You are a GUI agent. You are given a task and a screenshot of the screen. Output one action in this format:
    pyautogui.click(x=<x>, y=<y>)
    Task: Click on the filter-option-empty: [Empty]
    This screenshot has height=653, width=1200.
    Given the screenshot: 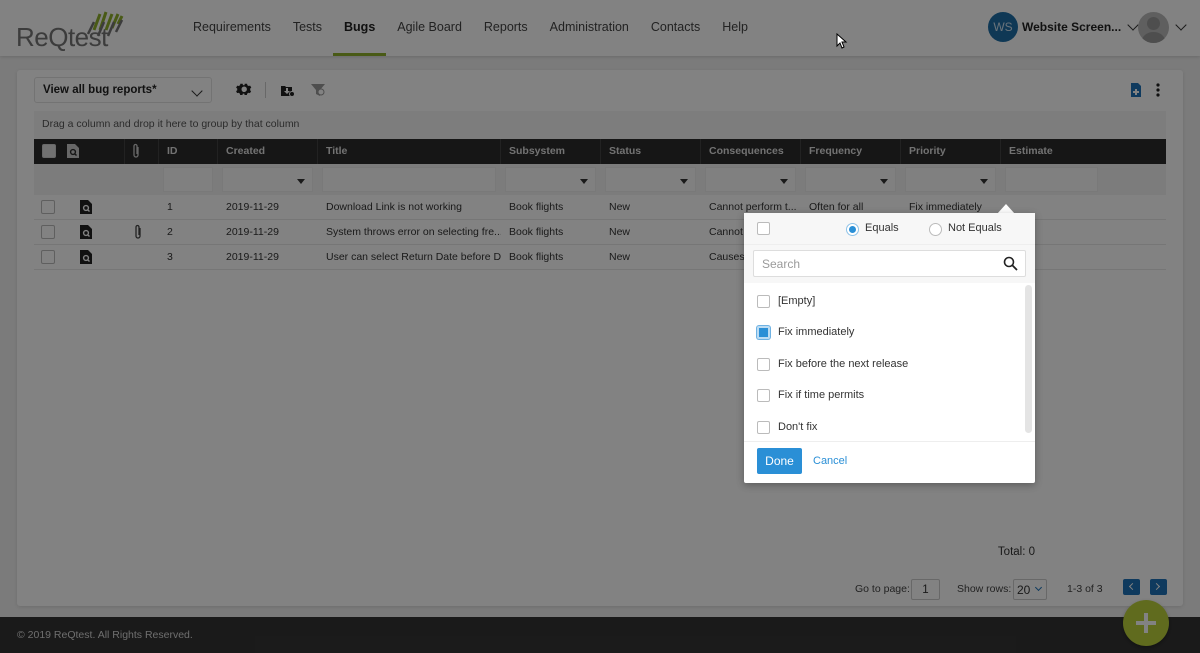 What is the action you would take?
    pyautogui.click(x=786, y=301)
    